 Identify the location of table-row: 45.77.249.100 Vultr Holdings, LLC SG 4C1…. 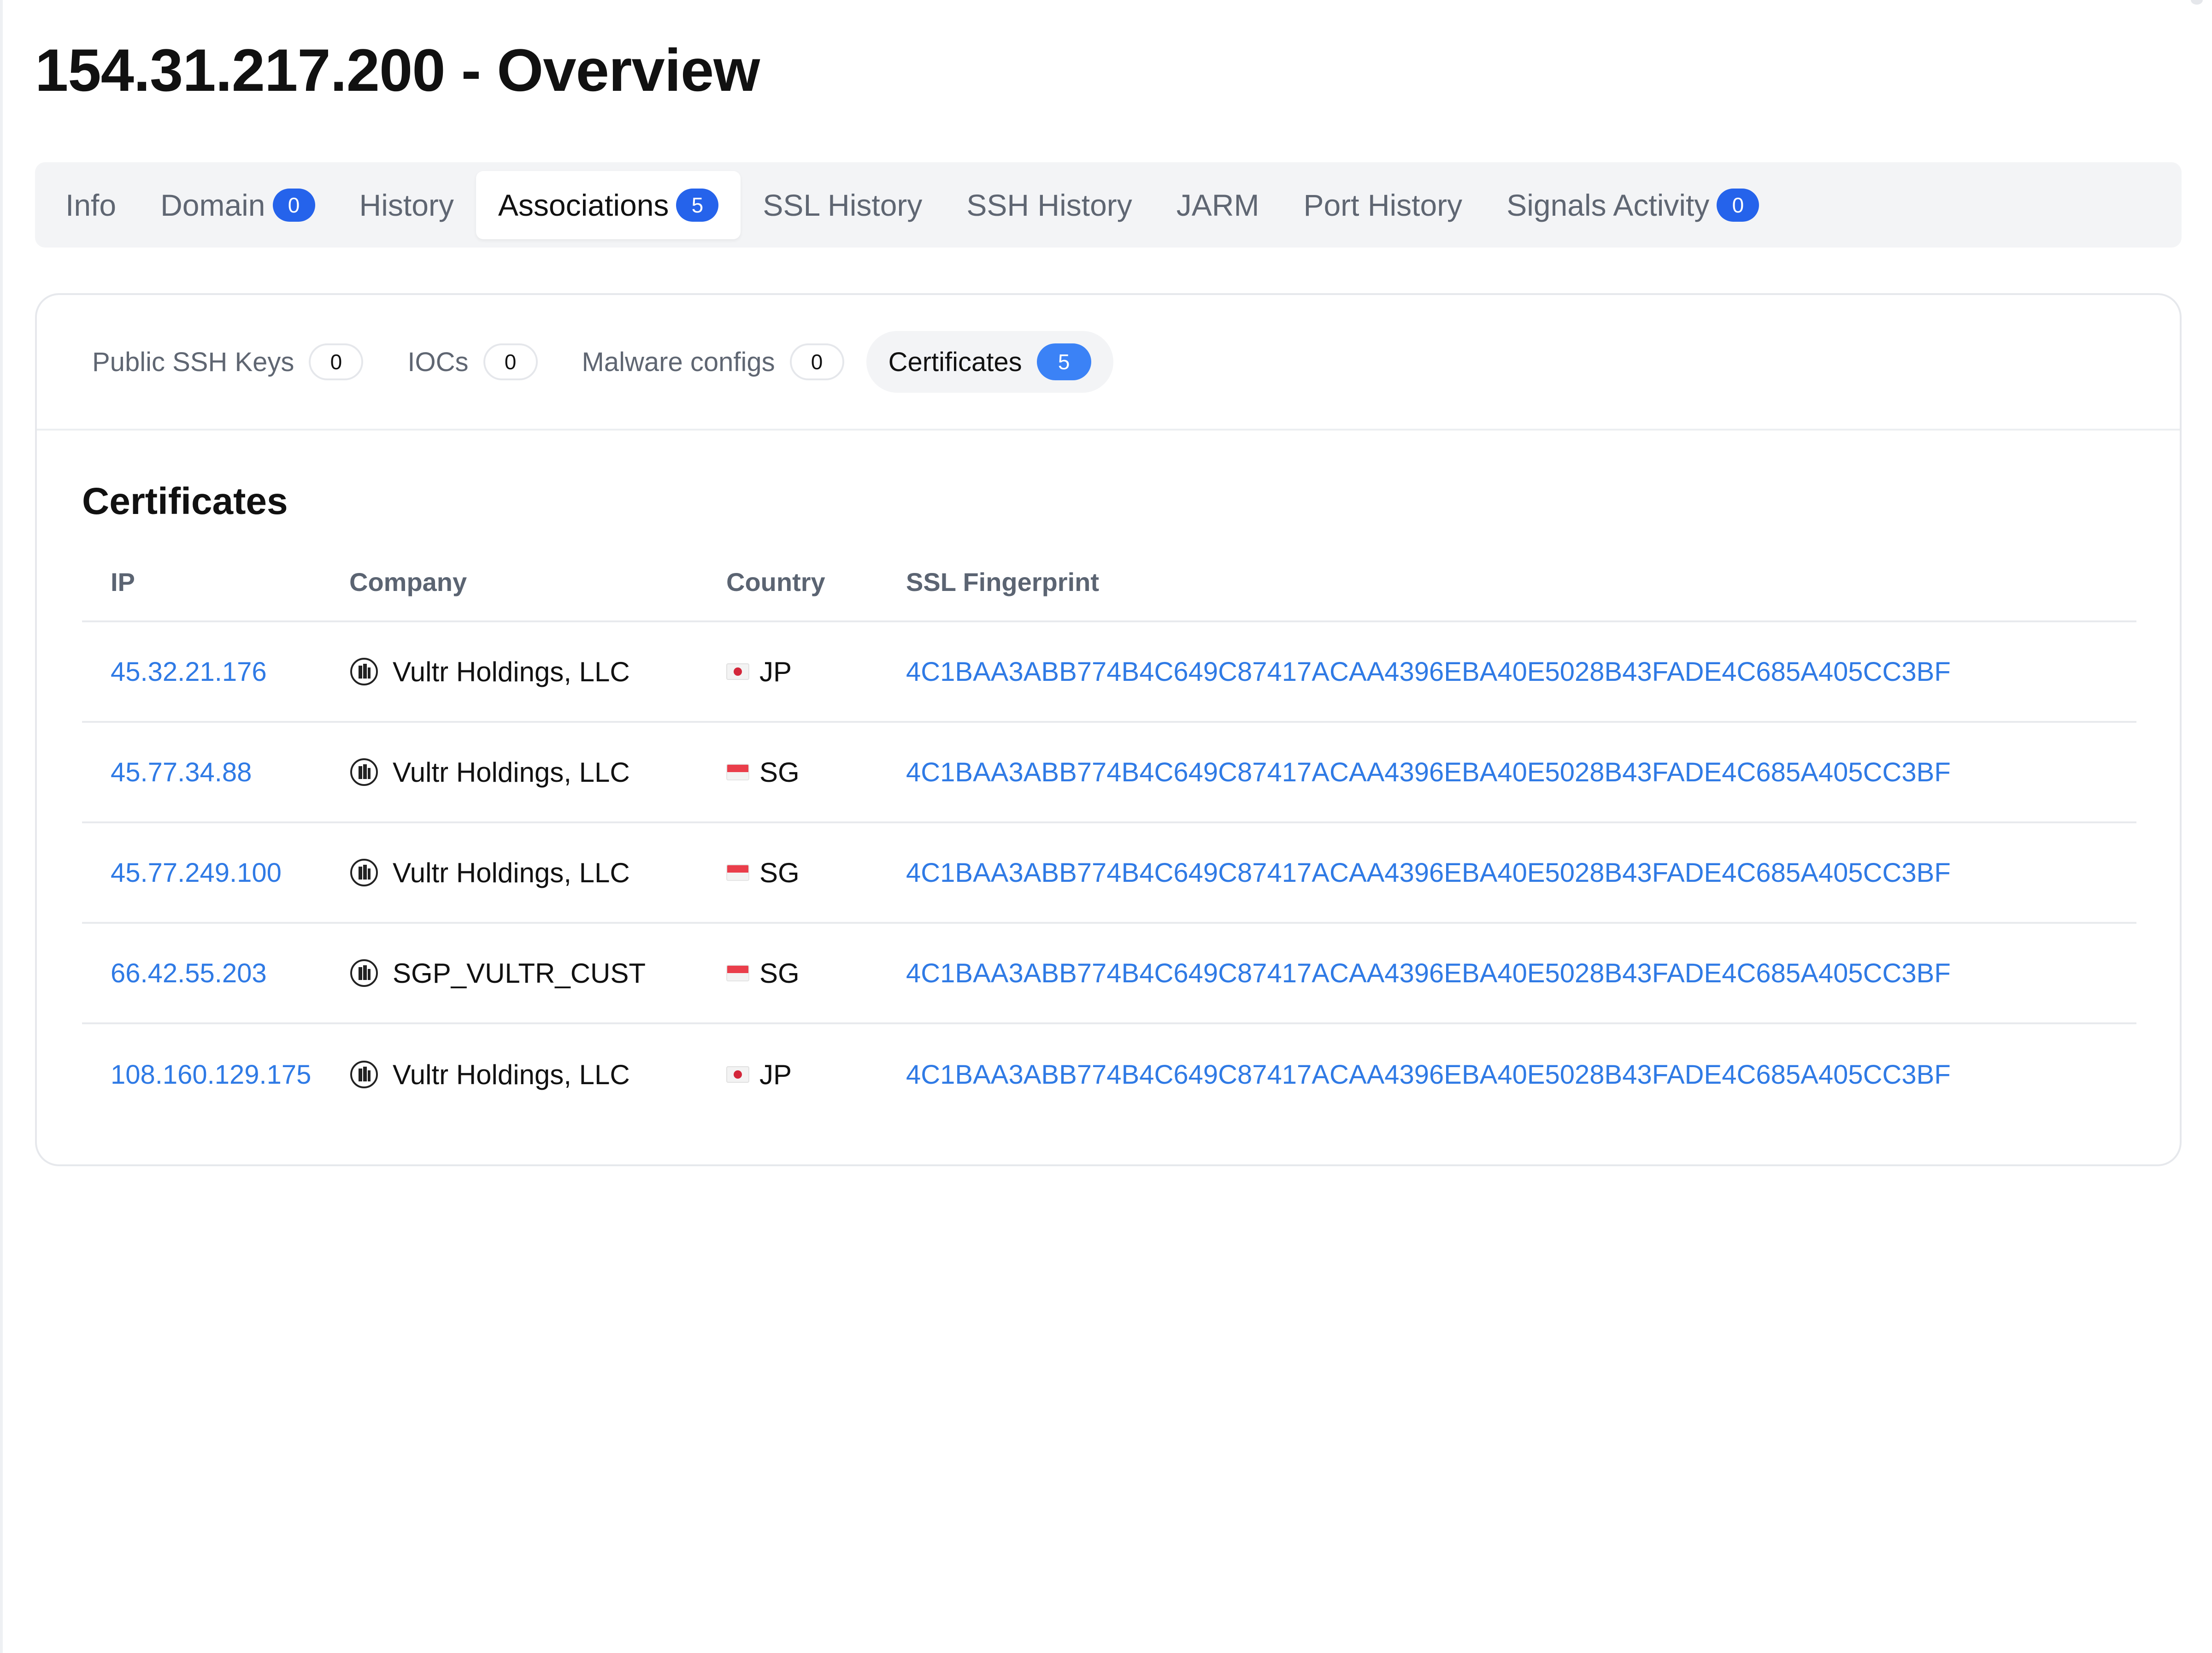
(1109, 874).